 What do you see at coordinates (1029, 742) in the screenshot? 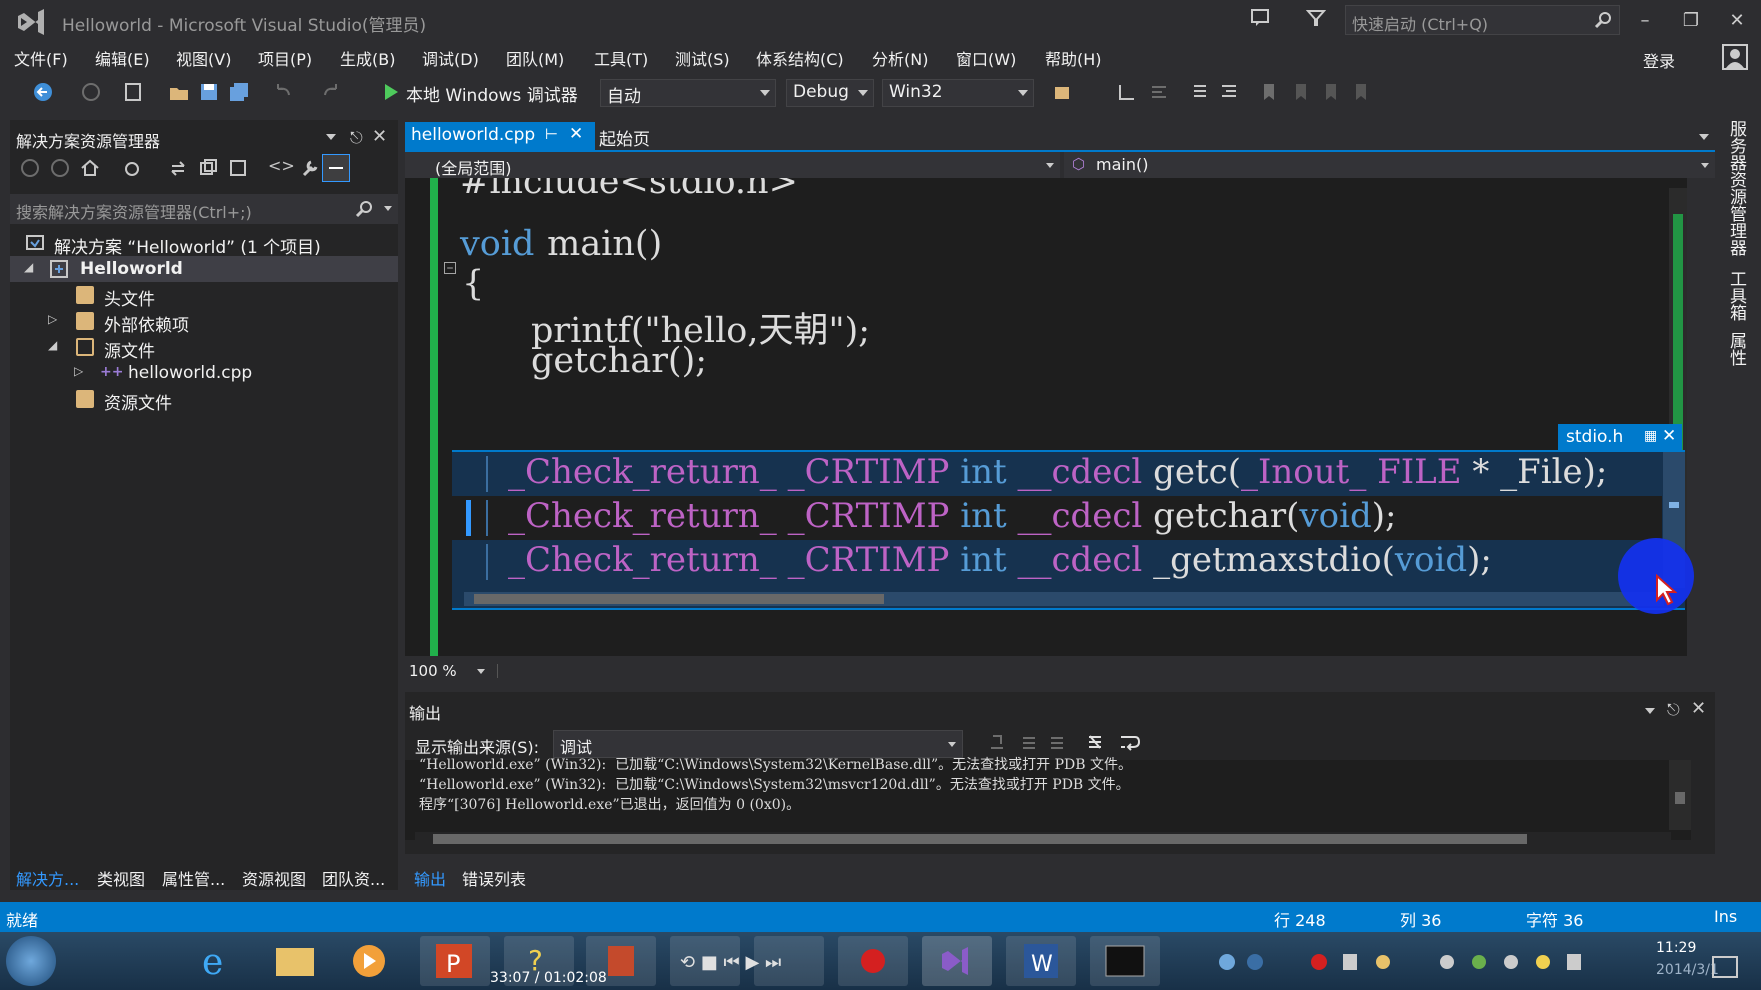
I see `go-to-previous-icon` at bounding box center [1029, 742].